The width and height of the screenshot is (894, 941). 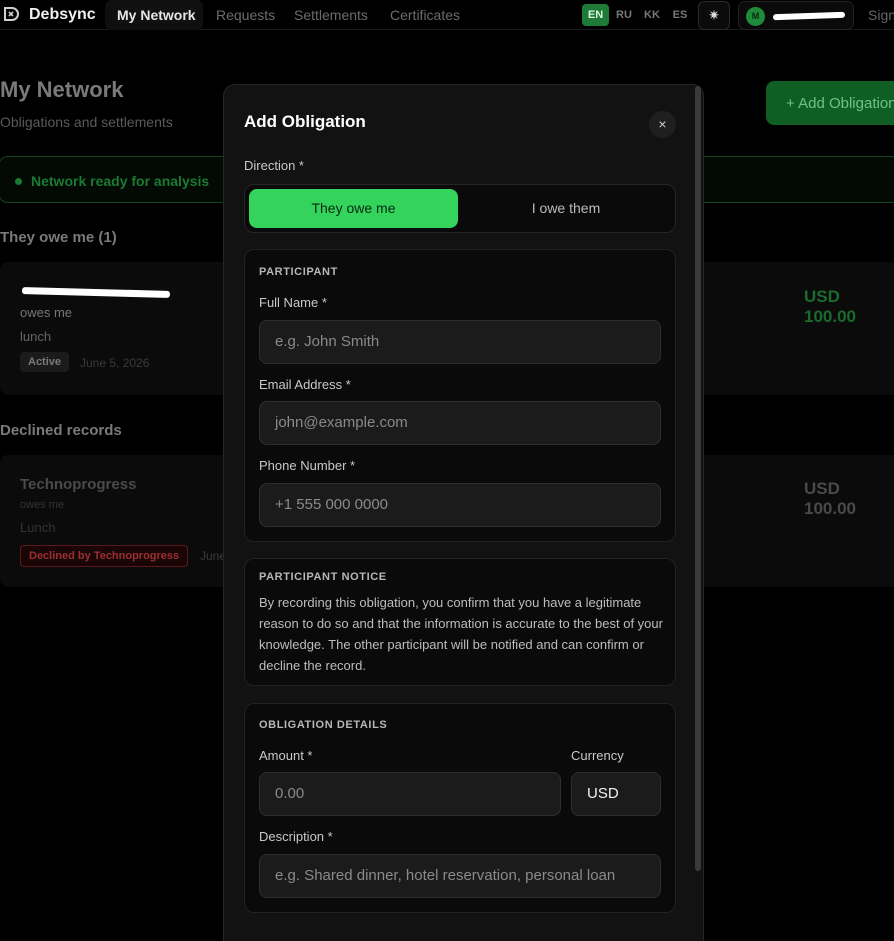 I want to click on close-button: ×, so click(x=662, y=124).